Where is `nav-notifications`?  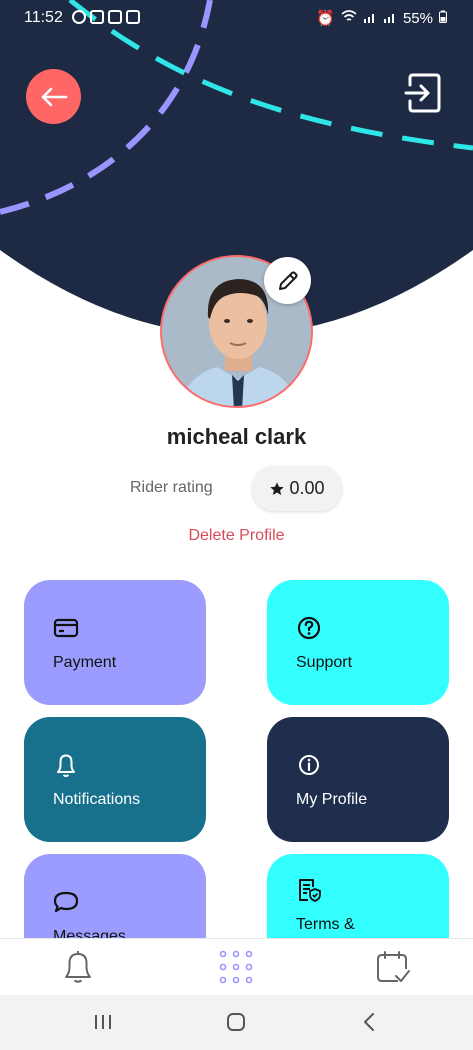
nav-notifications is located at coordinates (78, 967).